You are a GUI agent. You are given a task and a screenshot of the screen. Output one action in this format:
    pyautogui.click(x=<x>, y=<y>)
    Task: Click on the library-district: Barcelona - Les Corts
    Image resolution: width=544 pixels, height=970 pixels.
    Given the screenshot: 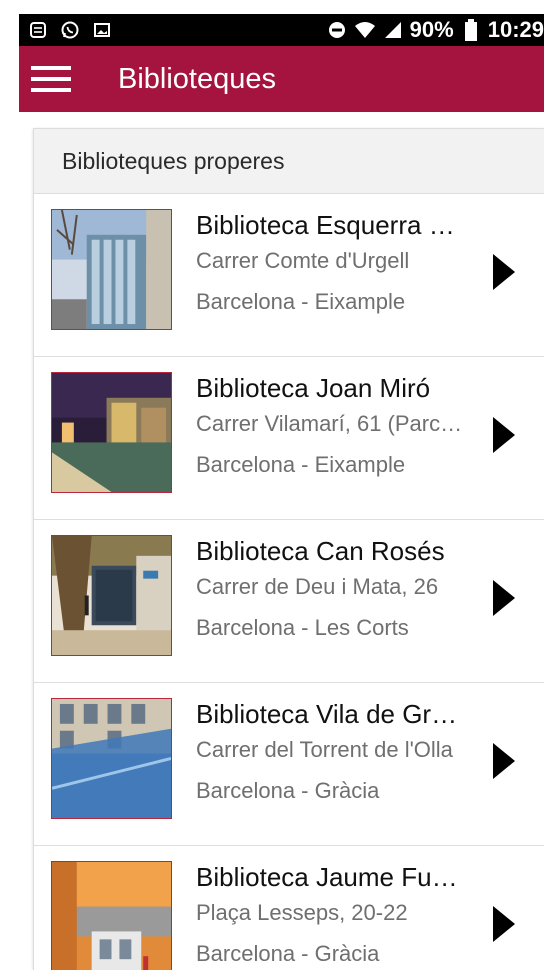 What is the action you would take?
    pyautogui.click(x=302, y=627)
    